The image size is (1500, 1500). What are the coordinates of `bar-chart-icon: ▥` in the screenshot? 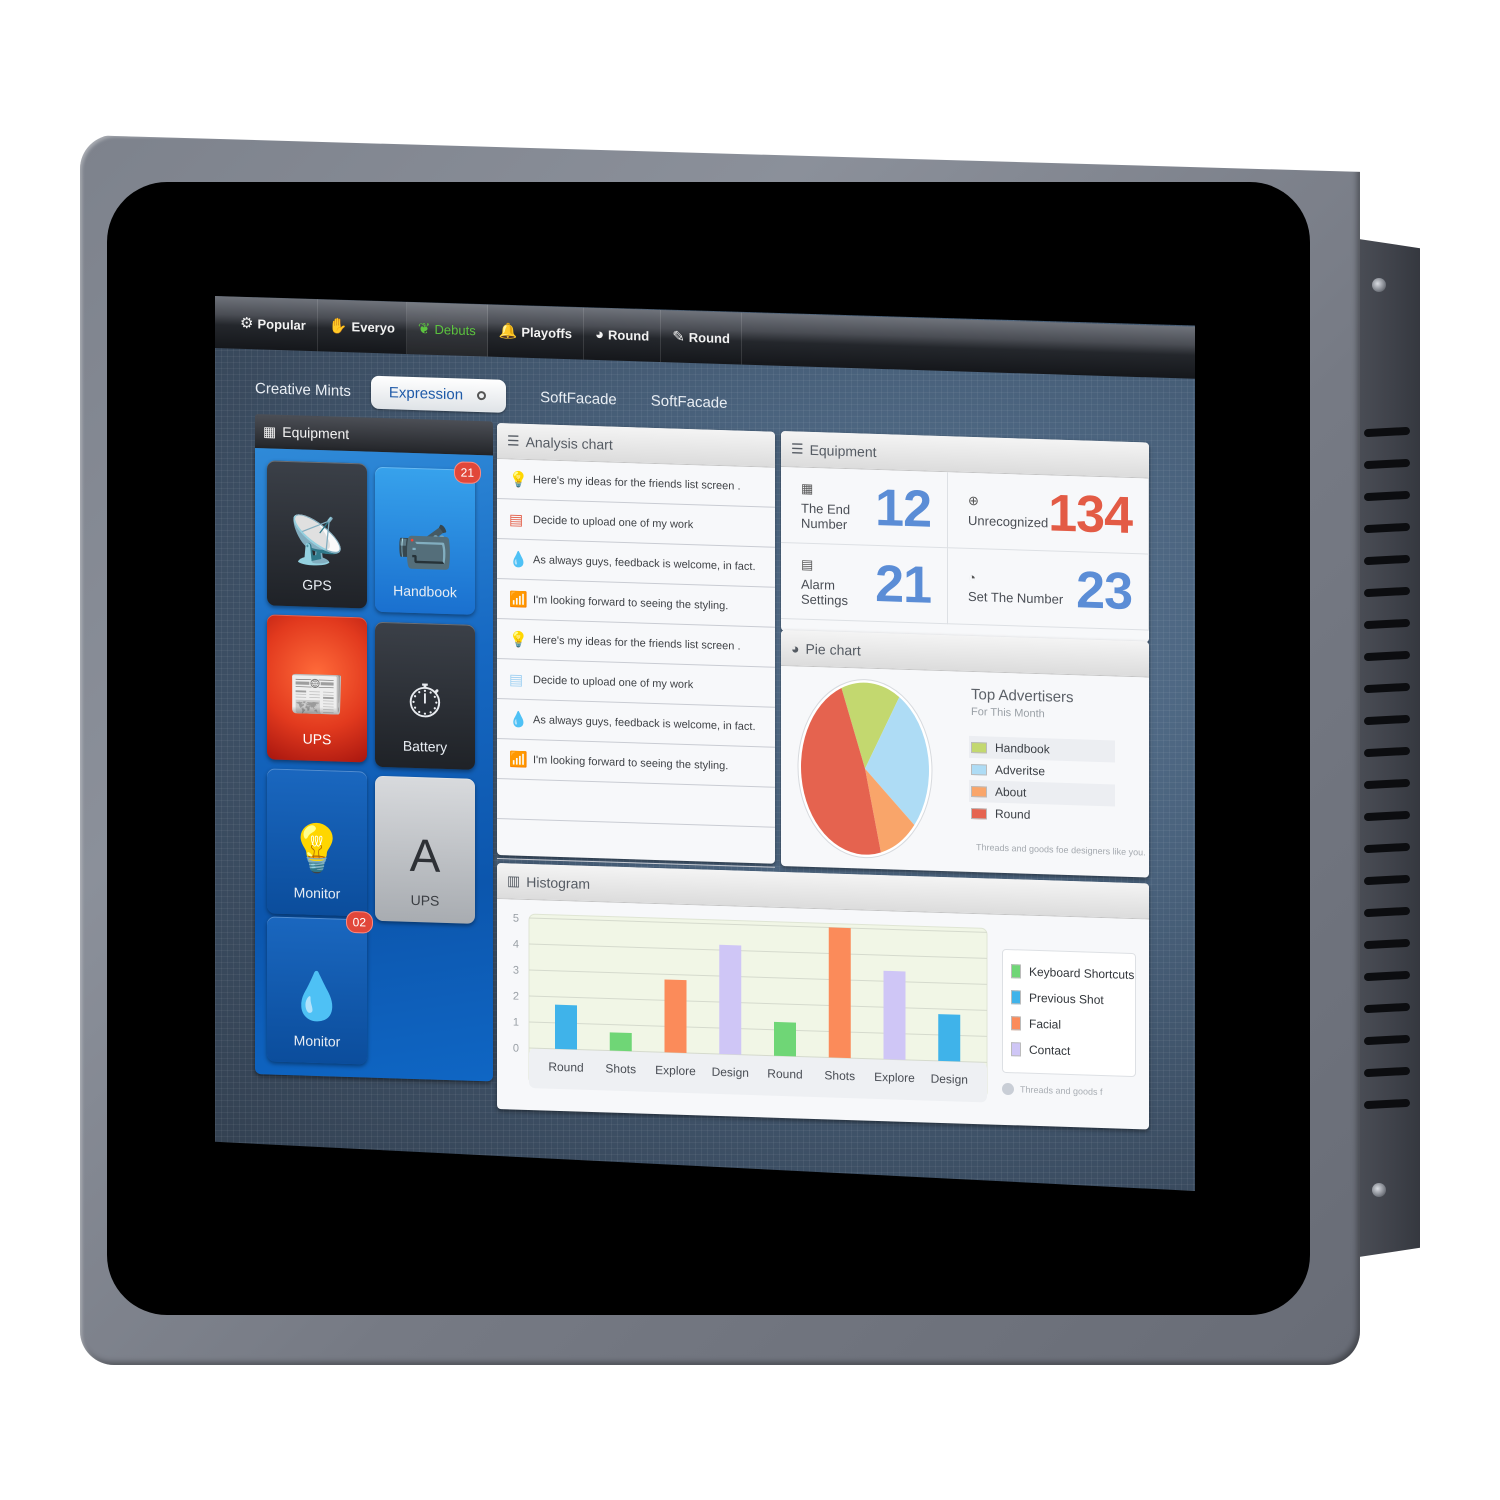 It's located at (514, 880).